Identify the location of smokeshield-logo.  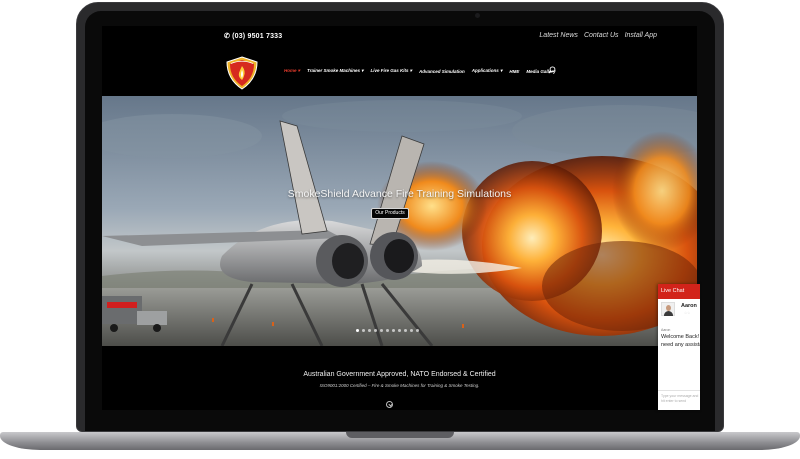
(242, 73).